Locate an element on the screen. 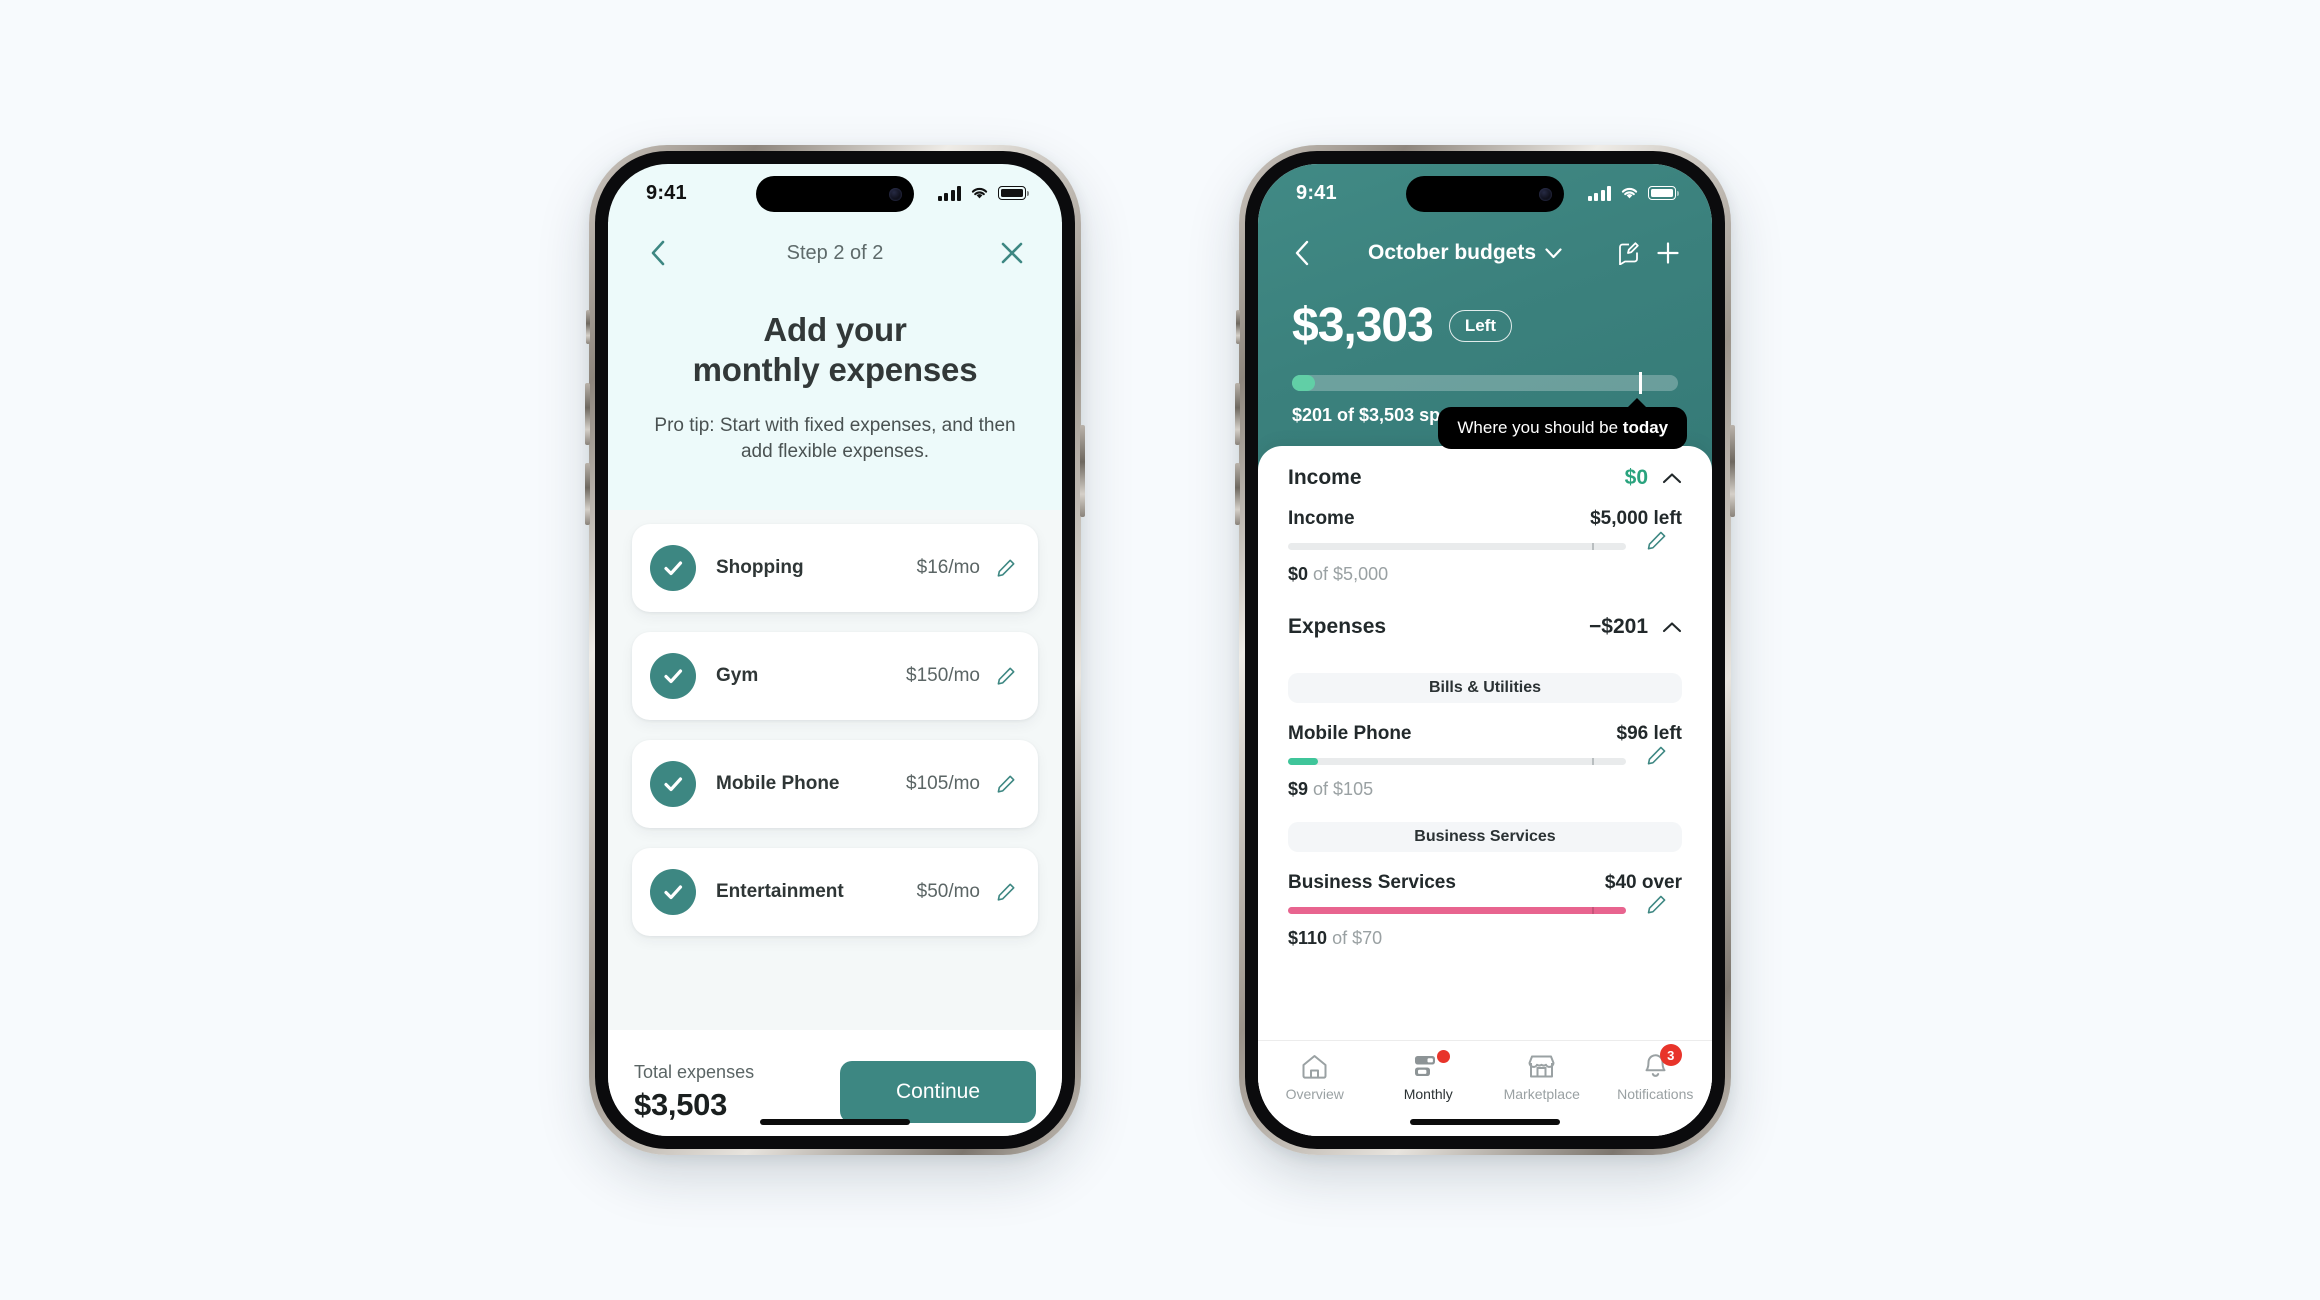  budget-row-remaining: $96 left is located at coordinates (1649, 733).